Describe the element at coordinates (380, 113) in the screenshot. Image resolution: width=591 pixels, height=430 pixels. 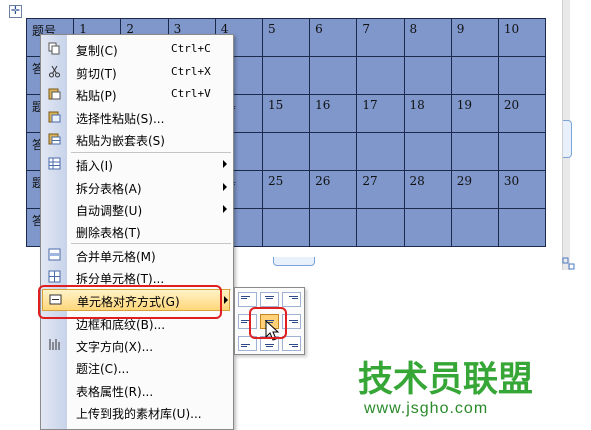
I see `table-cell: 17` at that location.